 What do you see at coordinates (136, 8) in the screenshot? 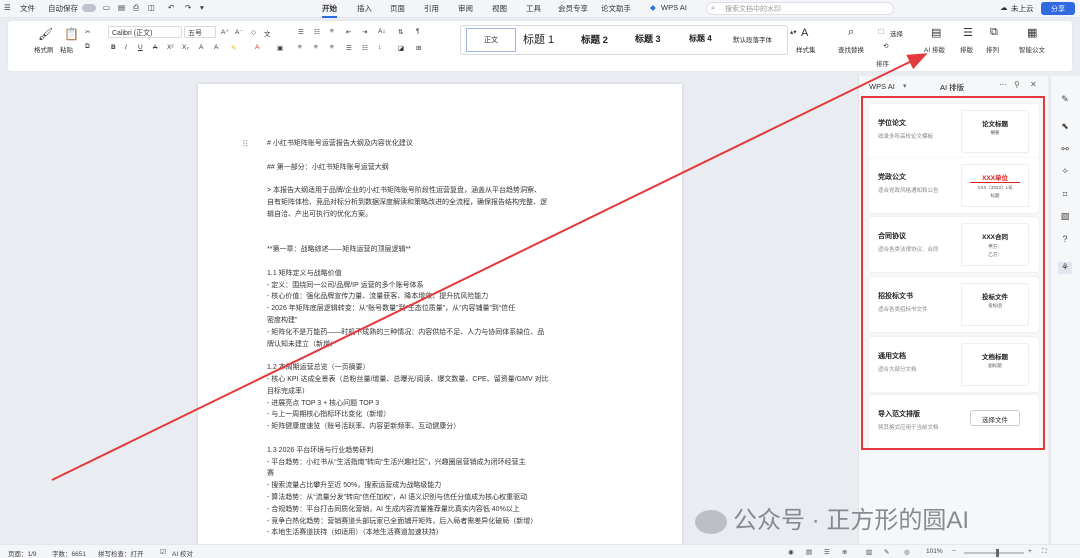
I see `print-icon: ⎙` at bounding box center [136, 8].